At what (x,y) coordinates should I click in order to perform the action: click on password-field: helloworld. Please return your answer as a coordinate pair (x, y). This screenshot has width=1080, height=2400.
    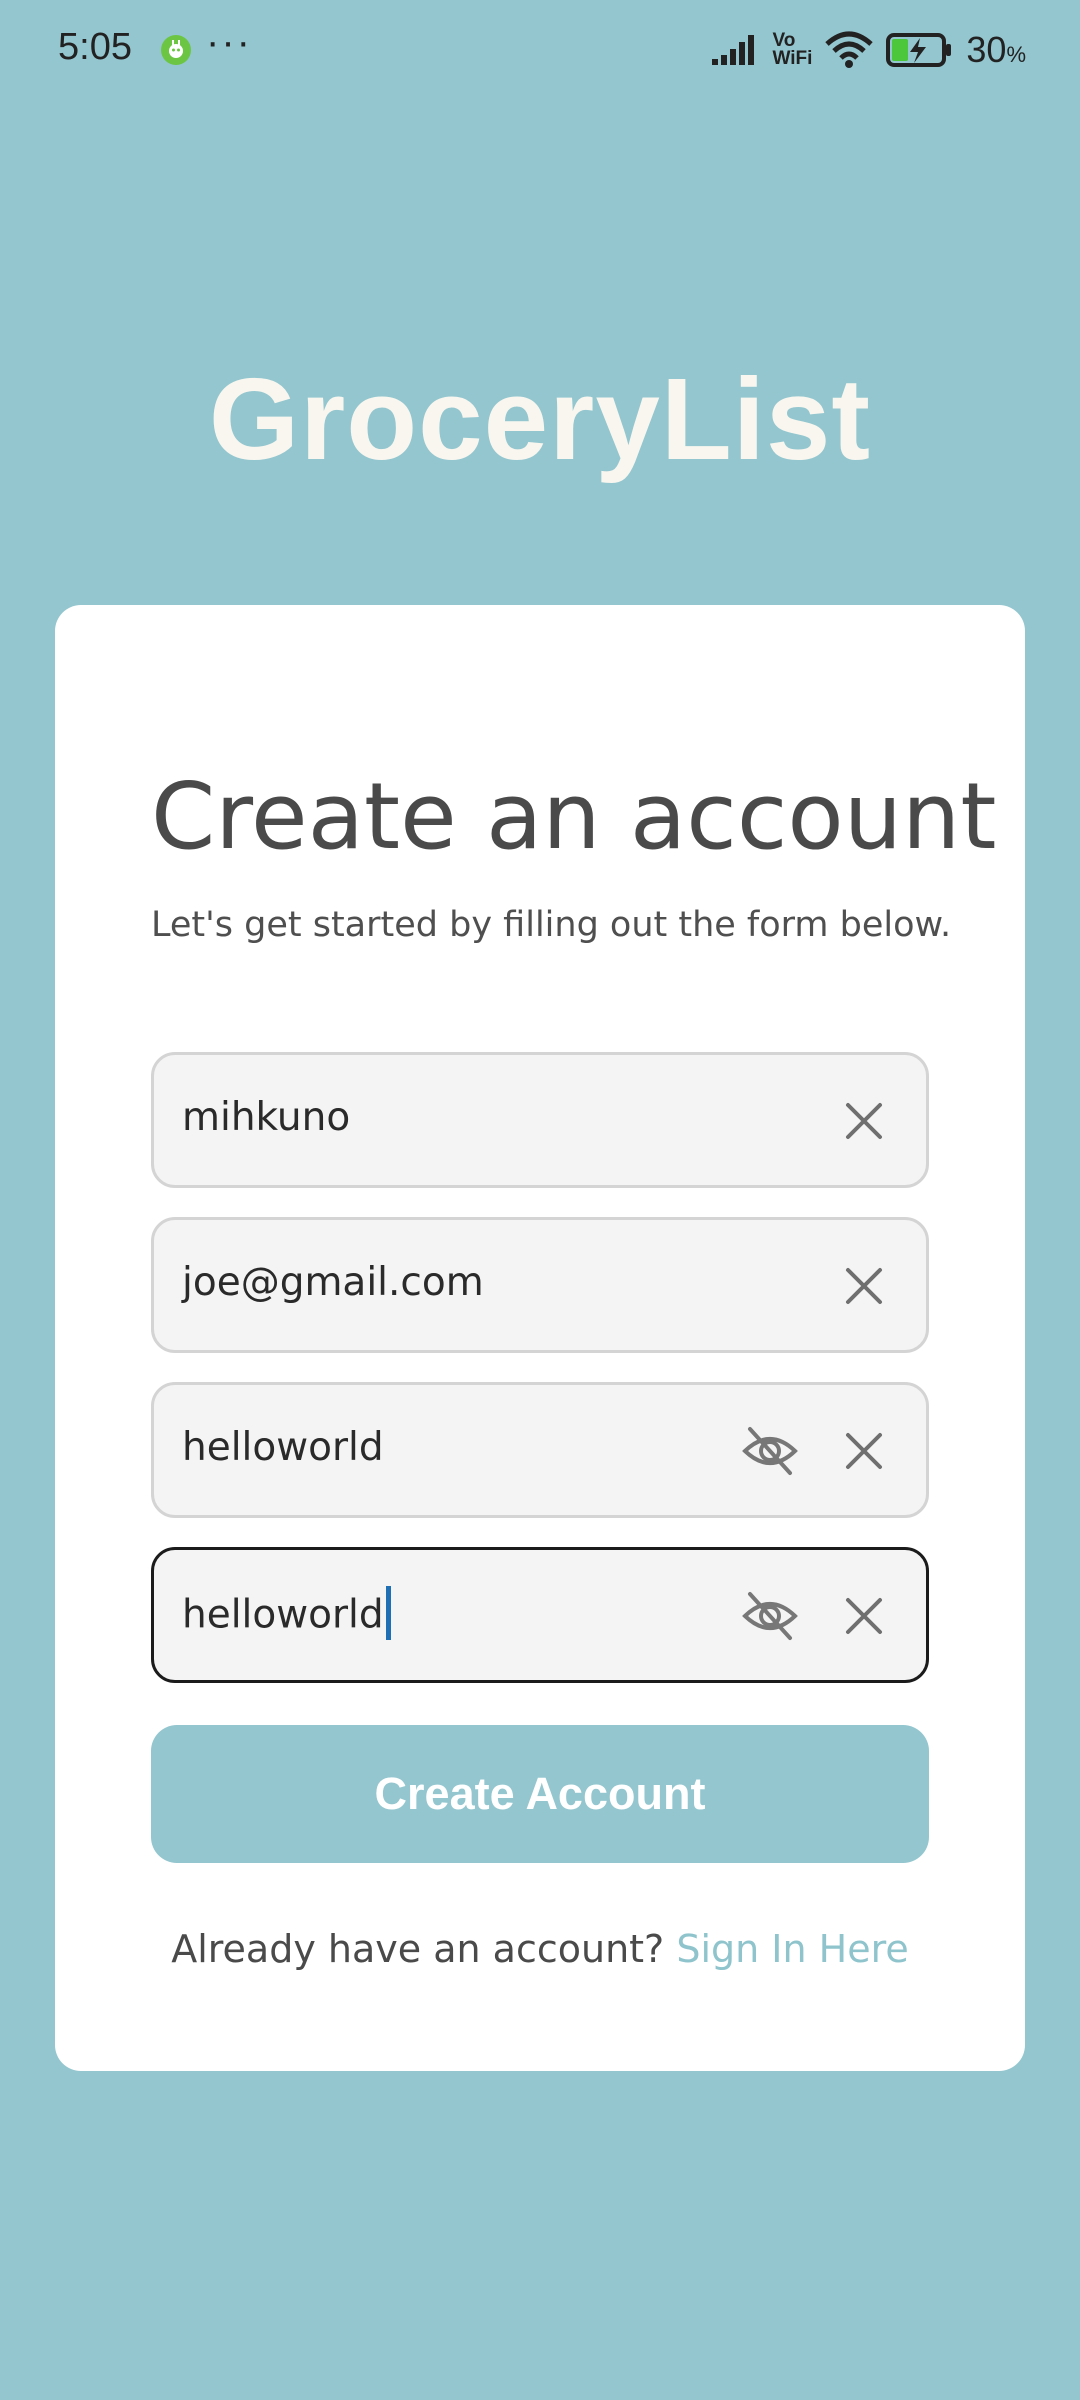
    Looking at the image, I should click on (540, 1450).